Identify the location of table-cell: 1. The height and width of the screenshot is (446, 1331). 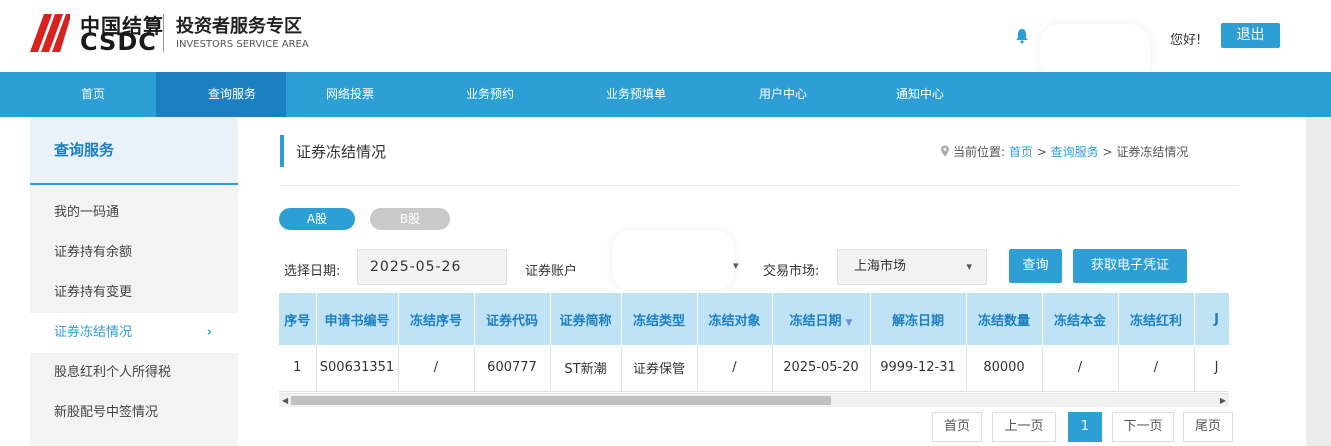
(298, 368).